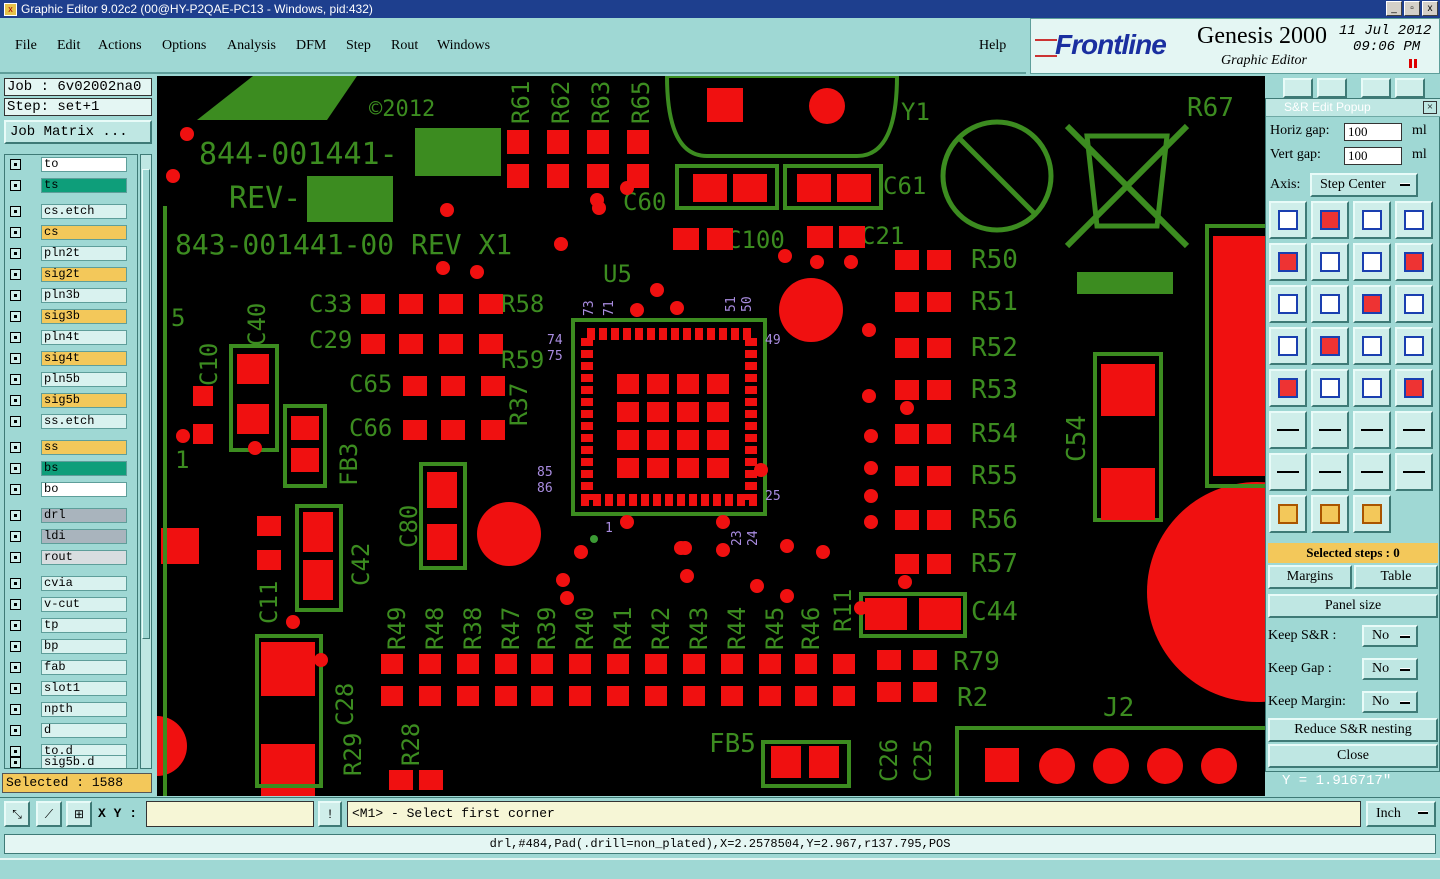 This screenshot has height=879, width=1440. Describe the element at coordinates (1330, 430) in the screenshot. I see `move-right-icon` at that location.